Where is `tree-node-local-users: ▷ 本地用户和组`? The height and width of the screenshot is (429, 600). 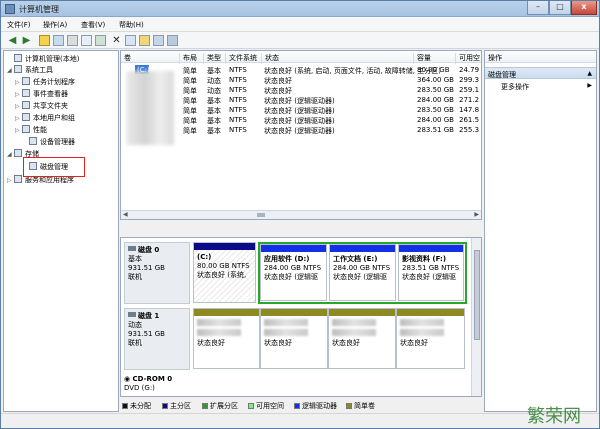 tree-node-local-users: ▷ 本地用户和组 is located at coordinates (45, 118).